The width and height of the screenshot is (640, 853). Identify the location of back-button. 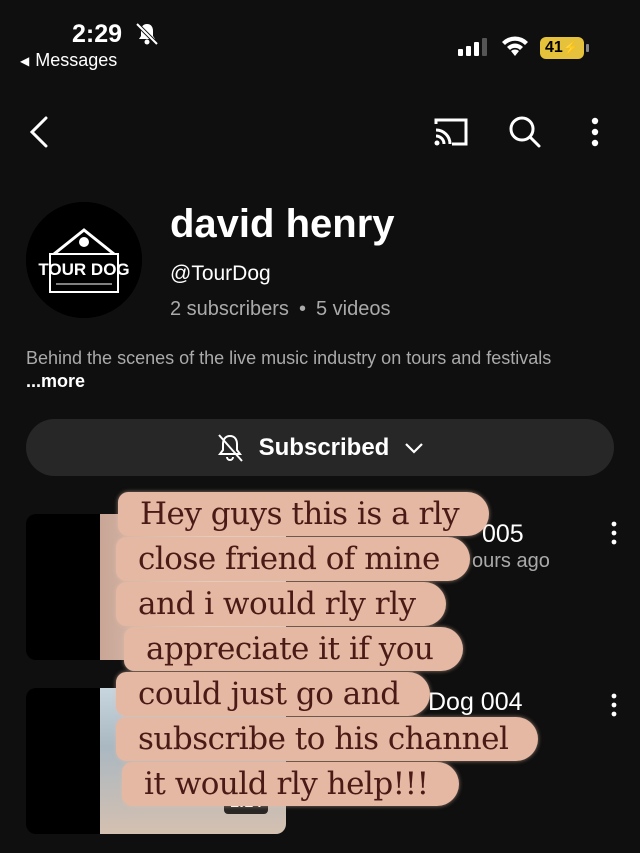
(41, 132).